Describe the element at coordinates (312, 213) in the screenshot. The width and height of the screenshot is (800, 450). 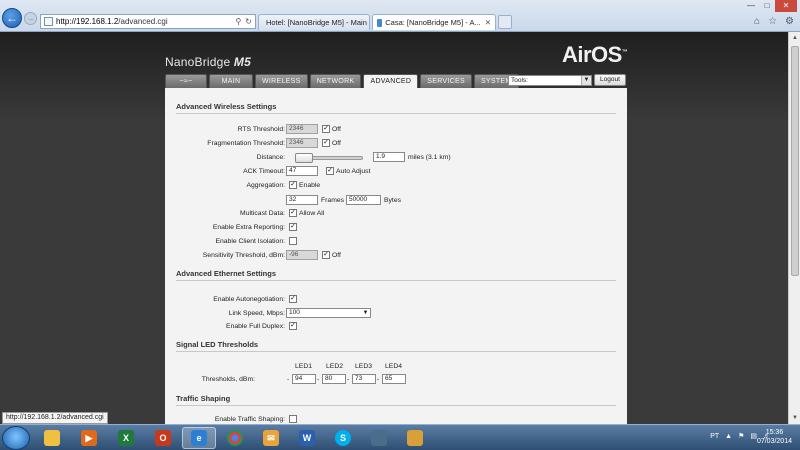
I see `multicast-allow-label: Allow All` at that location.